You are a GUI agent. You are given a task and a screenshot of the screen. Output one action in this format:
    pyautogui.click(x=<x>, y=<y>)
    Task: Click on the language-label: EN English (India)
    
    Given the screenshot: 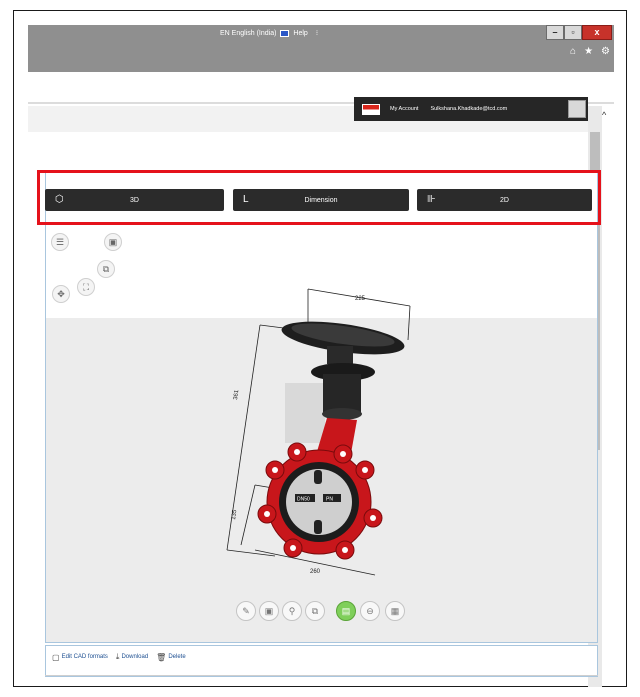 What is the action you would take?
    pyautogui.click(x=248, y=33)
    